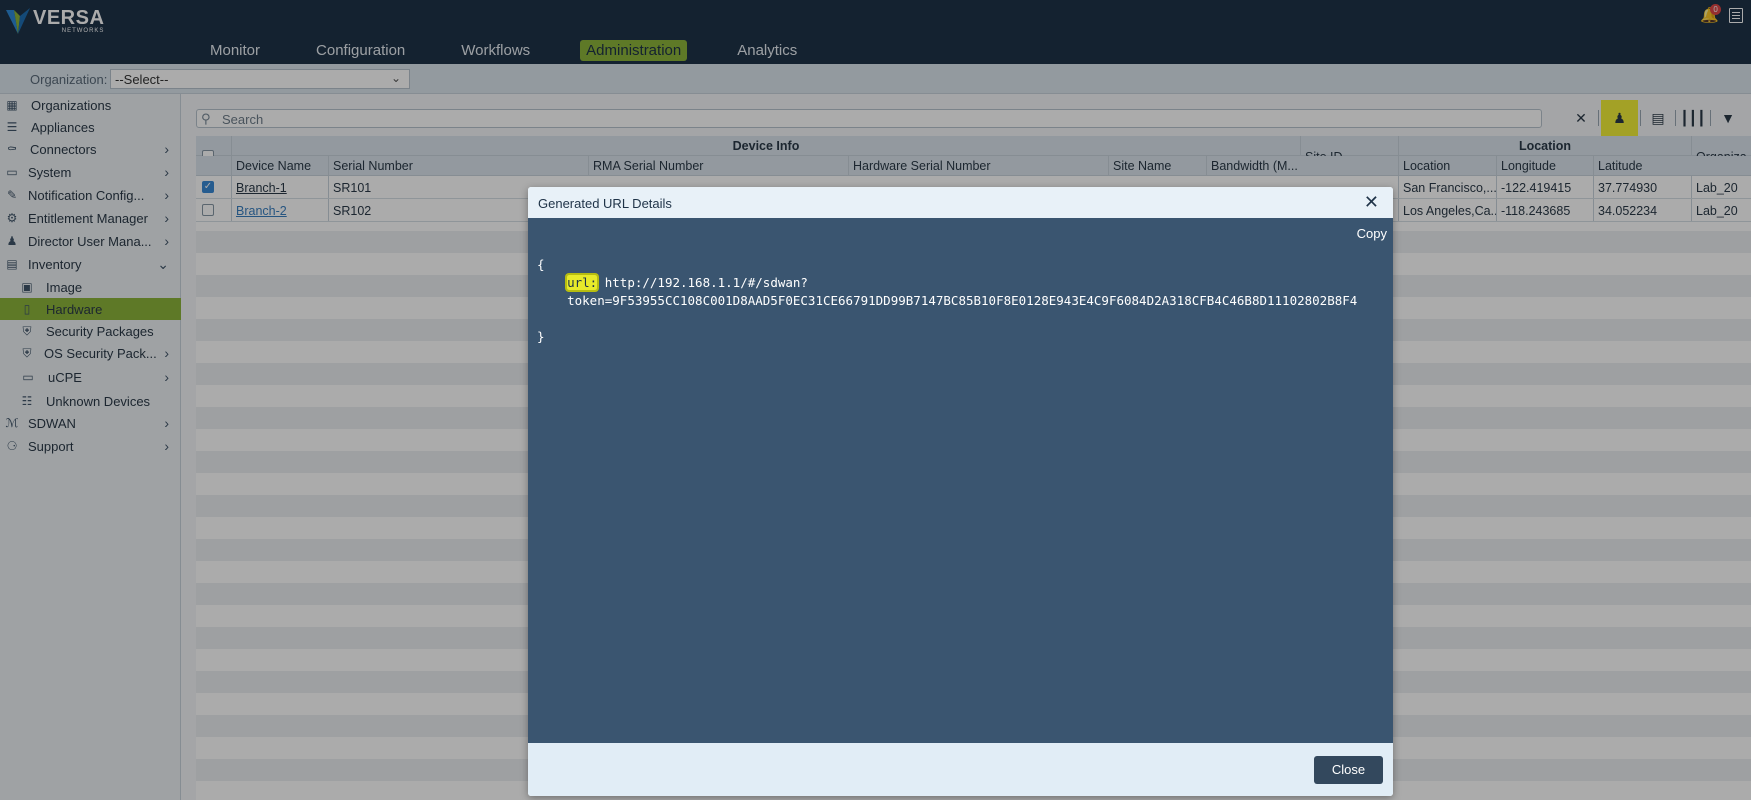  What do you see at coordinates (960, 202) in the screenshot?
I see `dialog-header: Generated URL Details ✕` at bounding box center [960, 202].